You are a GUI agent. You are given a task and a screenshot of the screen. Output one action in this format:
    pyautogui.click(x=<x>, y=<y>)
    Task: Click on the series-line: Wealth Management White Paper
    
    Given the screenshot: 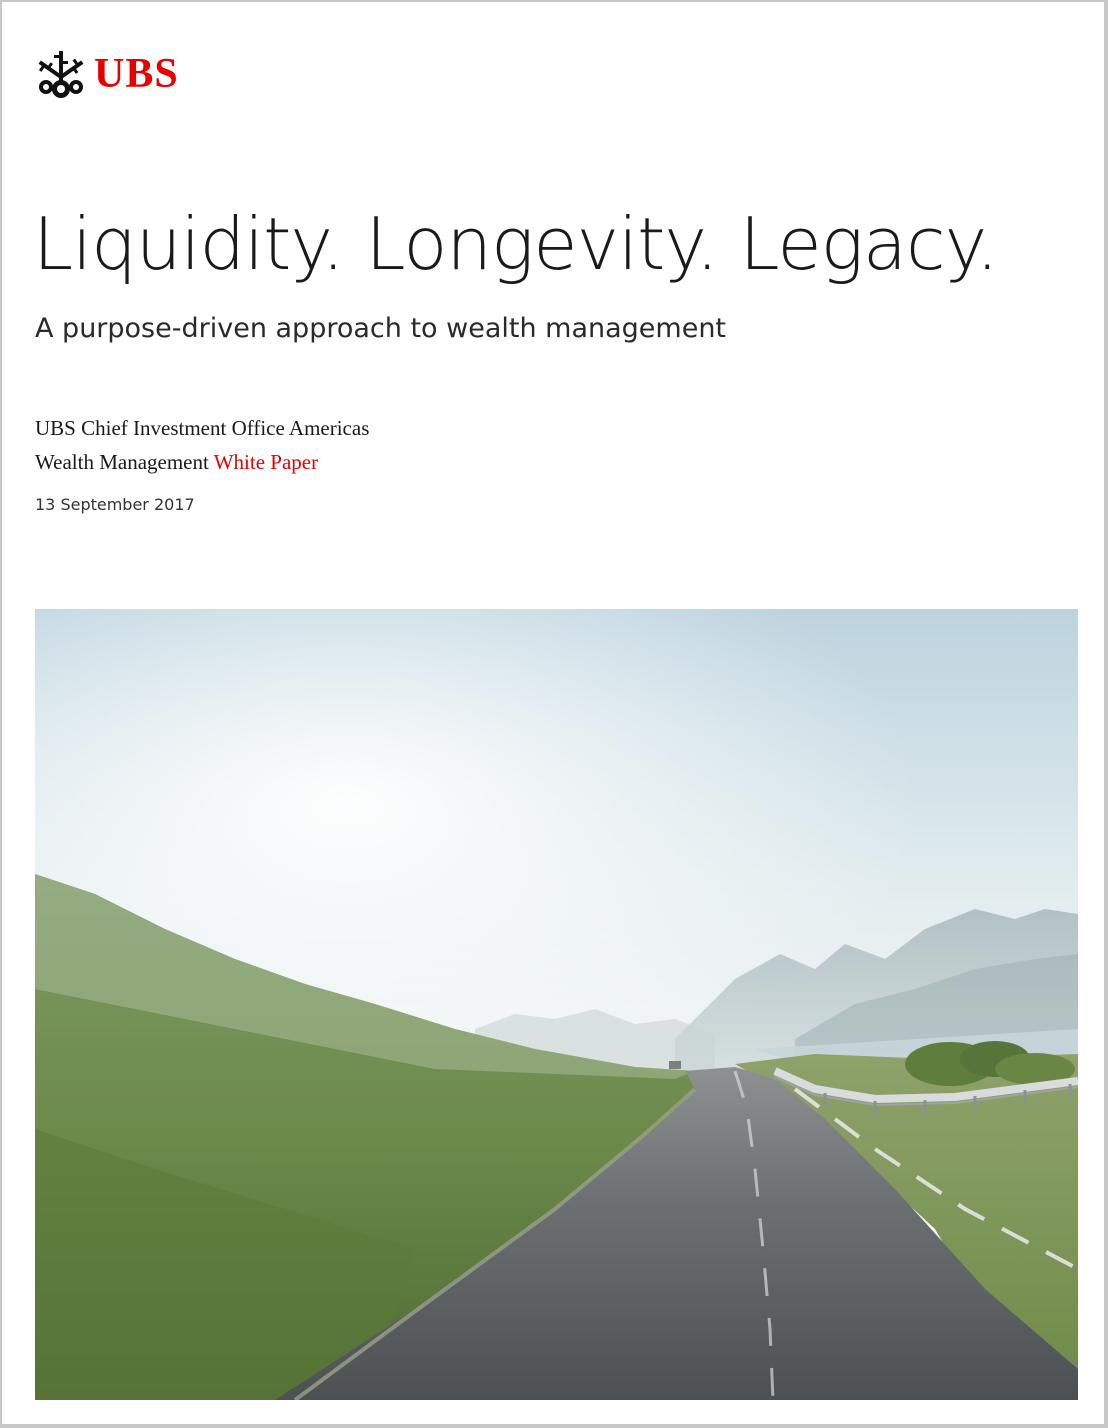 What is the action you would take?
    pyautogui.click(x=176, y=462)
    